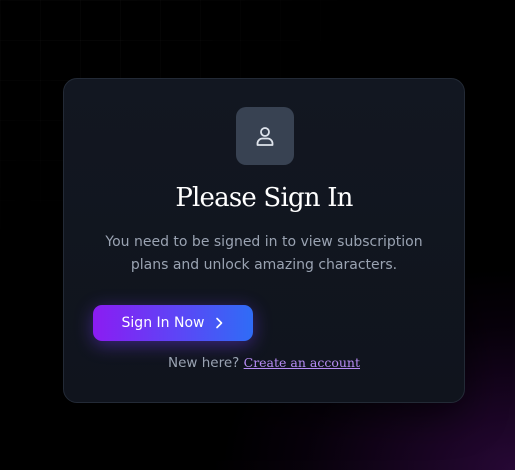  Describe the element at coordinates (204, 363) in the screenshot. I see `signup-prompt-text: New here?` at that location.